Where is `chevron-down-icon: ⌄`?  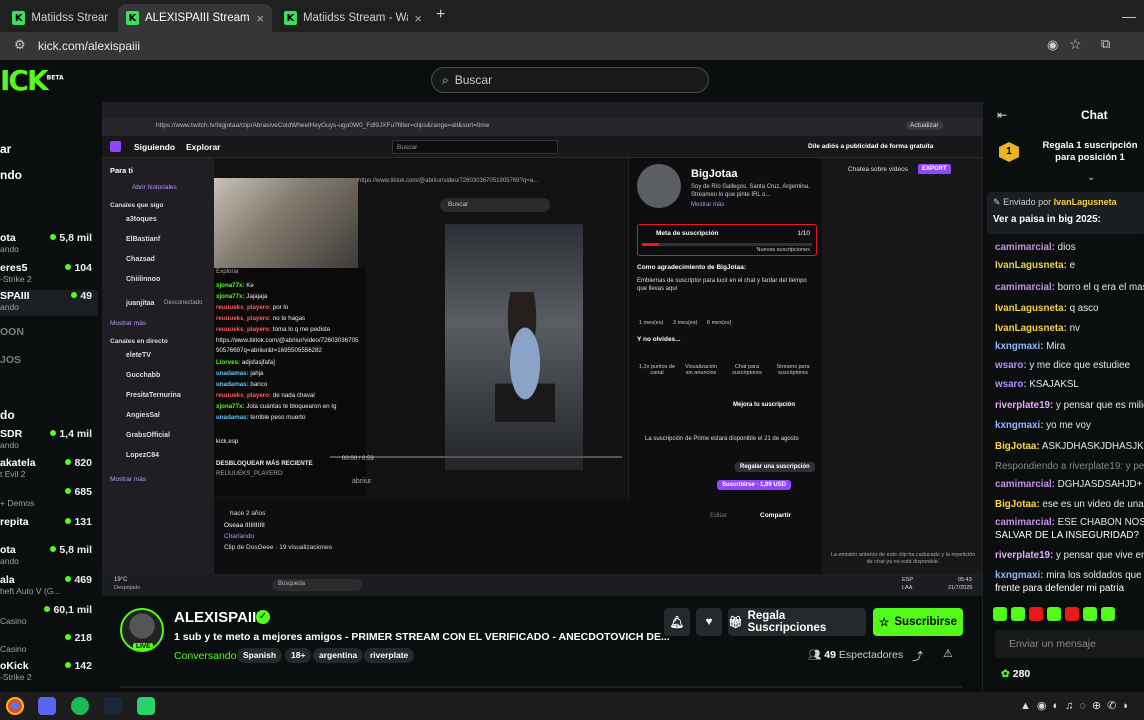 chevron-down-icon: ⌄ is located at coordinates (1091, 177).